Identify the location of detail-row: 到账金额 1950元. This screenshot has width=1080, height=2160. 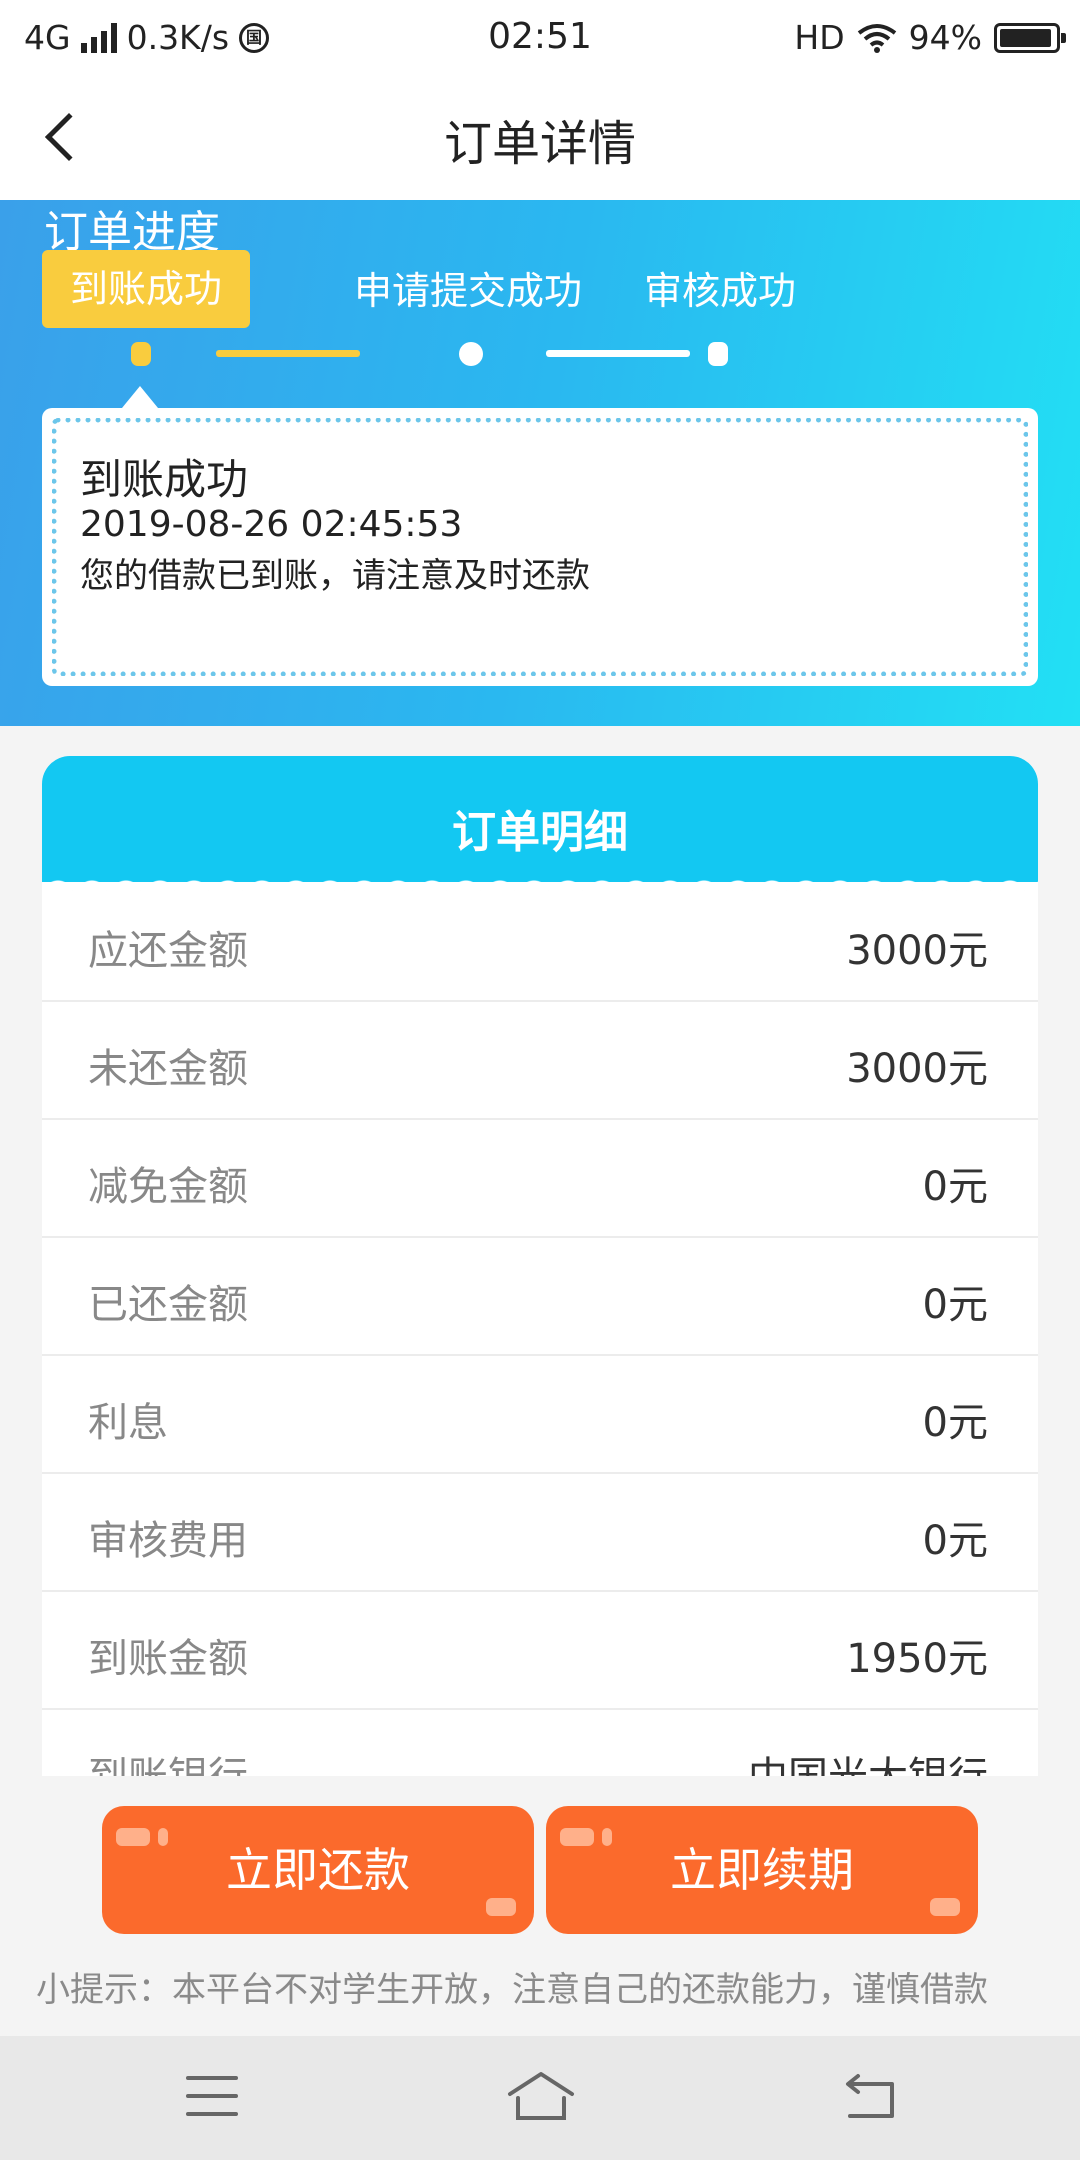
(540, 1651).